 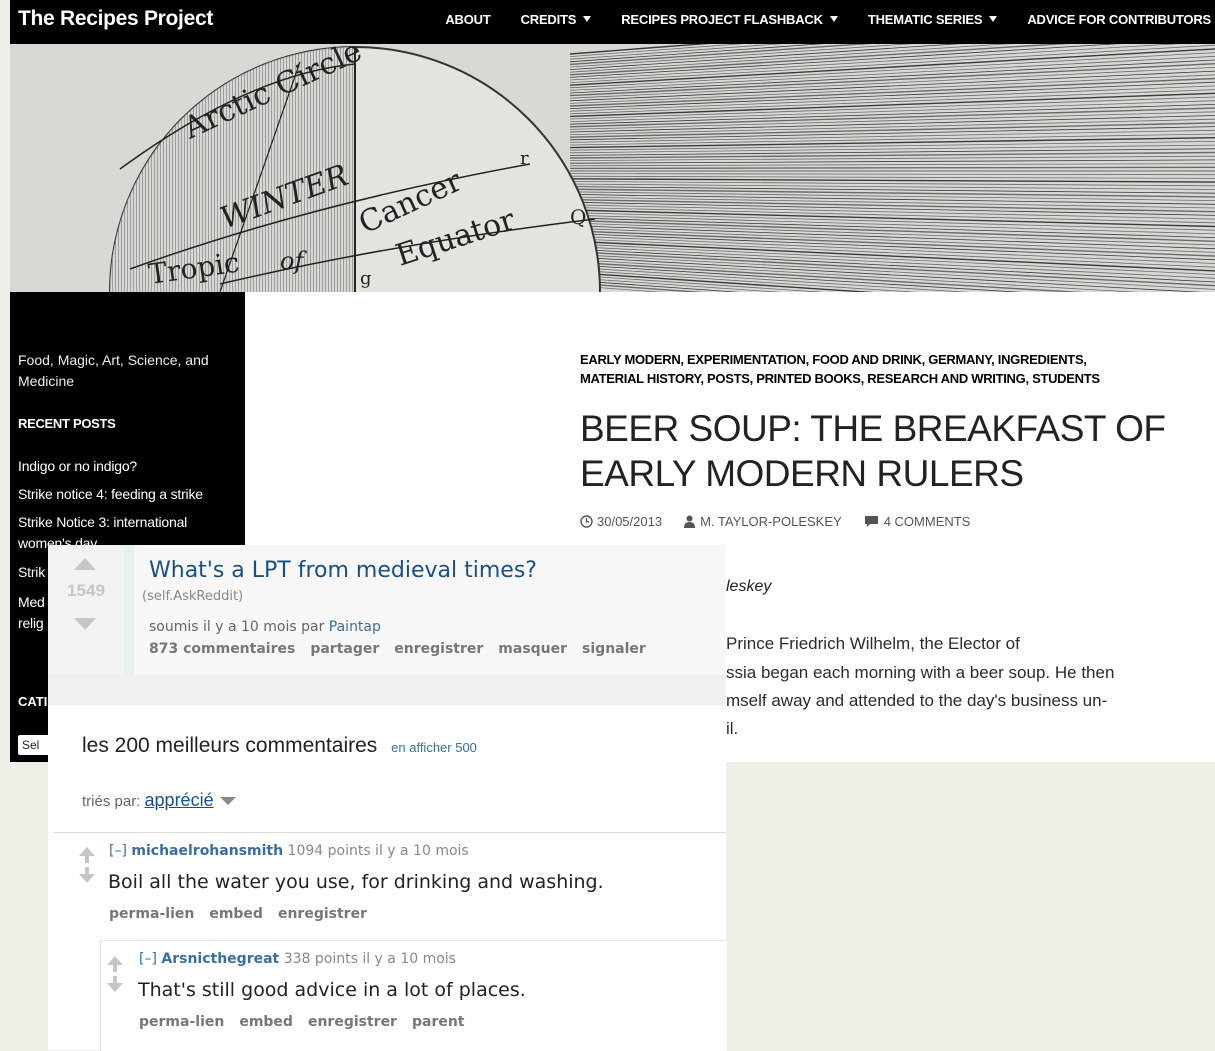 I want to click on nav-credits-label: CREDITS, so click(x=548, y=19).